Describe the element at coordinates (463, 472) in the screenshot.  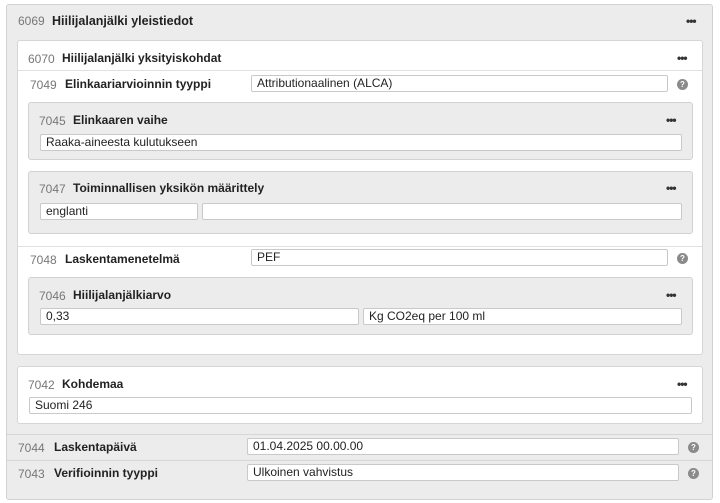
I see `verification-field: Ulkoinen vahvistus` at that location.